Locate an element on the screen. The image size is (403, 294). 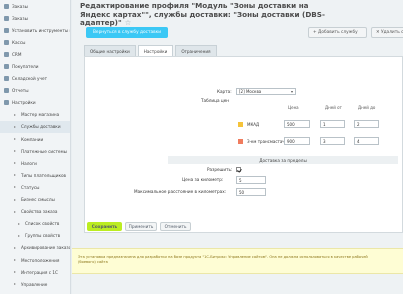
sidebar-item: Службы доставки is located at coordinates (35, 127).